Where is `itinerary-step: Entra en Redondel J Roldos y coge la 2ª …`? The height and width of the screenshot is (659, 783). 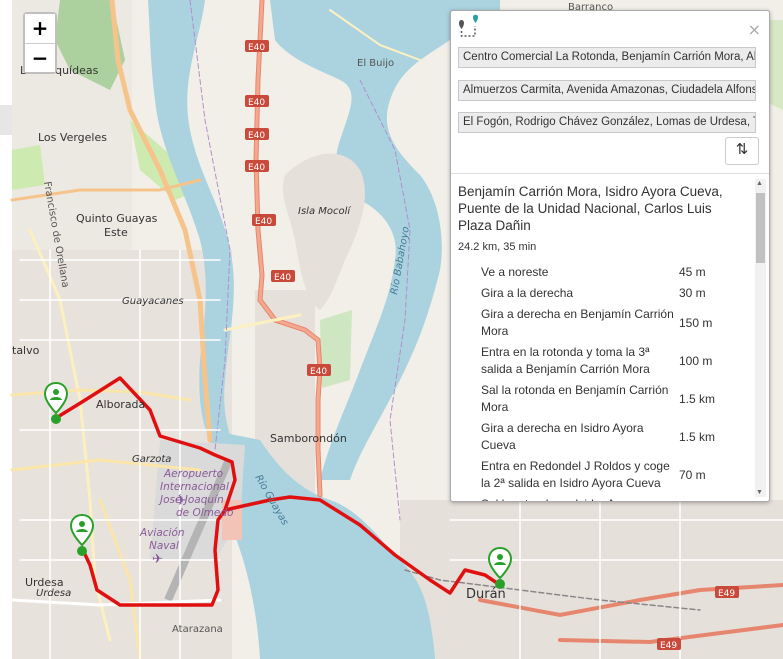 itinerary-step: Entra en Redondel J Roldos y coge la 2ª … is located at coordinates (599, 475).